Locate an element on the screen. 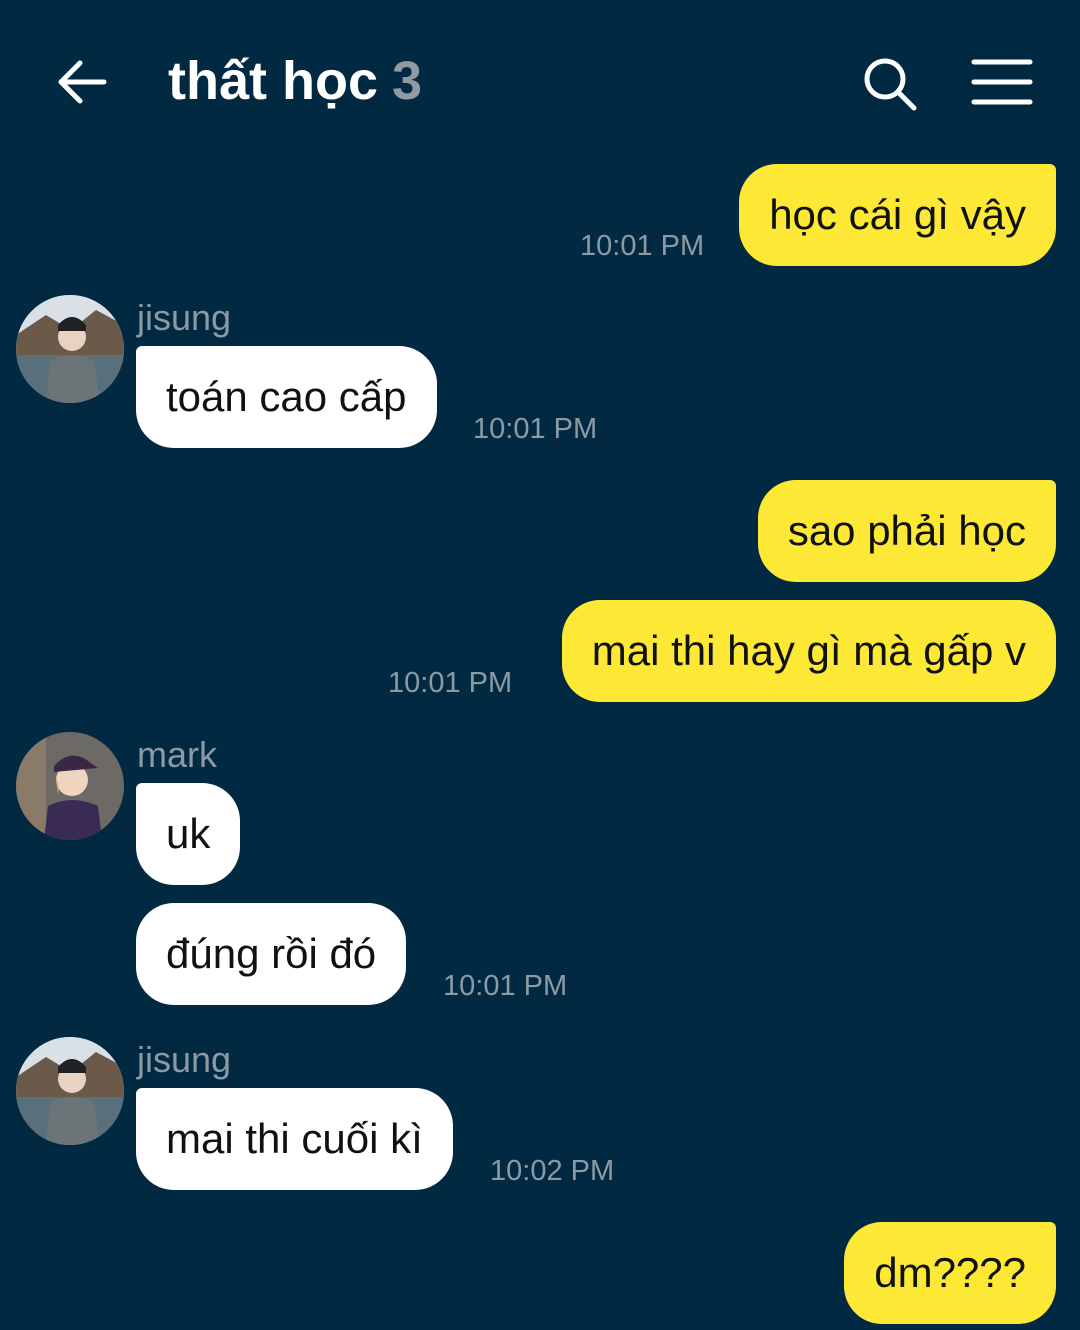 This screenshot has height=1330, width=1080. hamburger-menu-icon is located at coordinates (1002, 82).